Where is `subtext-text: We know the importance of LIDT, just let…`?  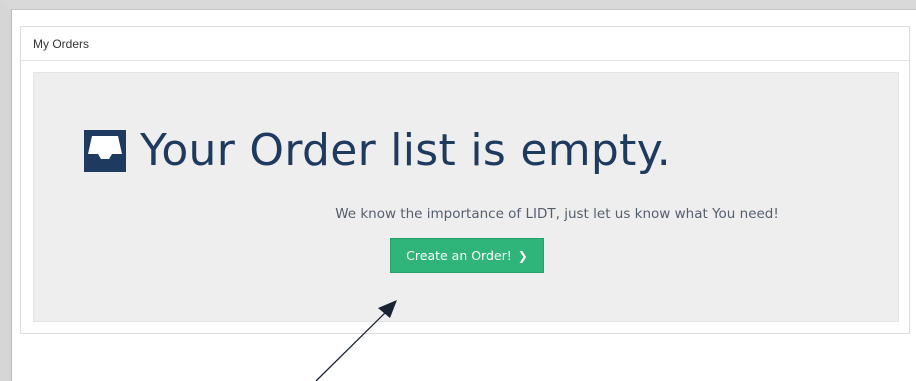 subtext-text: We know the importance of LIDT, just let… is located at coordinates (557, 214).